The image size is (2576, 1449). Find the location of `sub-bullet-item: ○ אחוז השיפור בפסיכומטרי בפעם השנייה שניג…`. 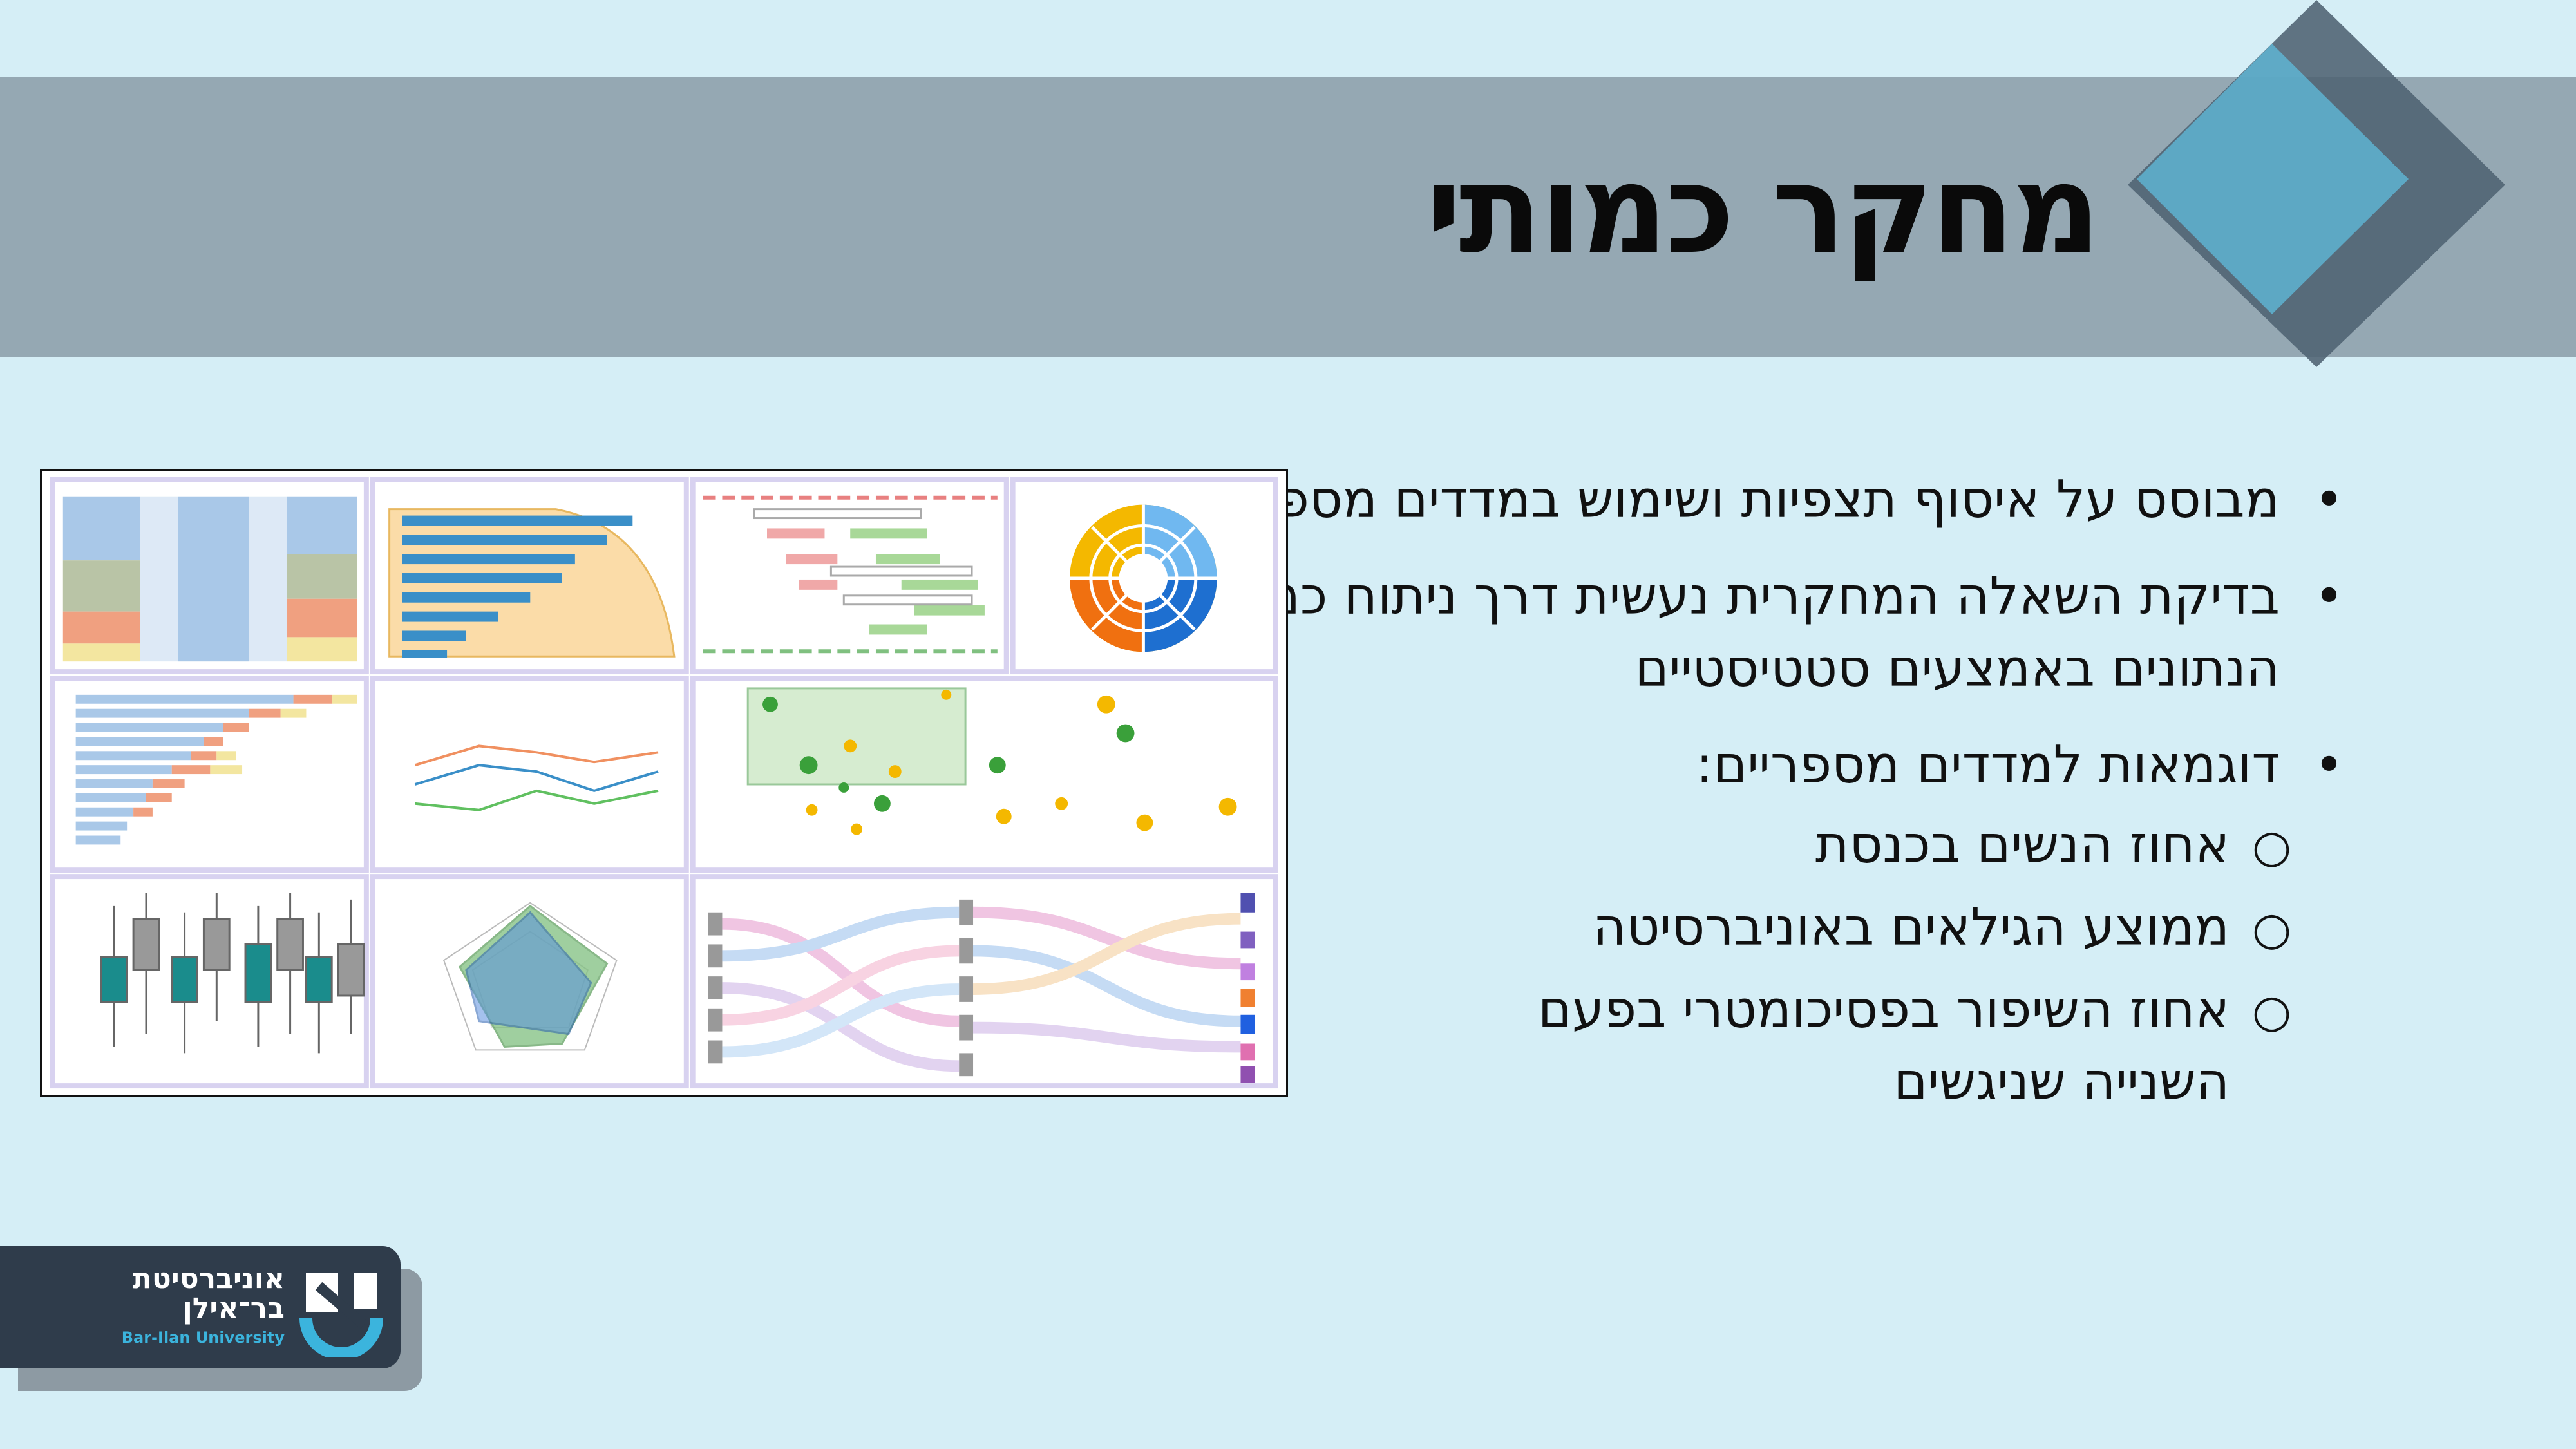

sub-bullet-item: ○ אחוז השיפור בפסיכומטרי בפעם השנייה שניג… is located at coordinates (1862, 1046).